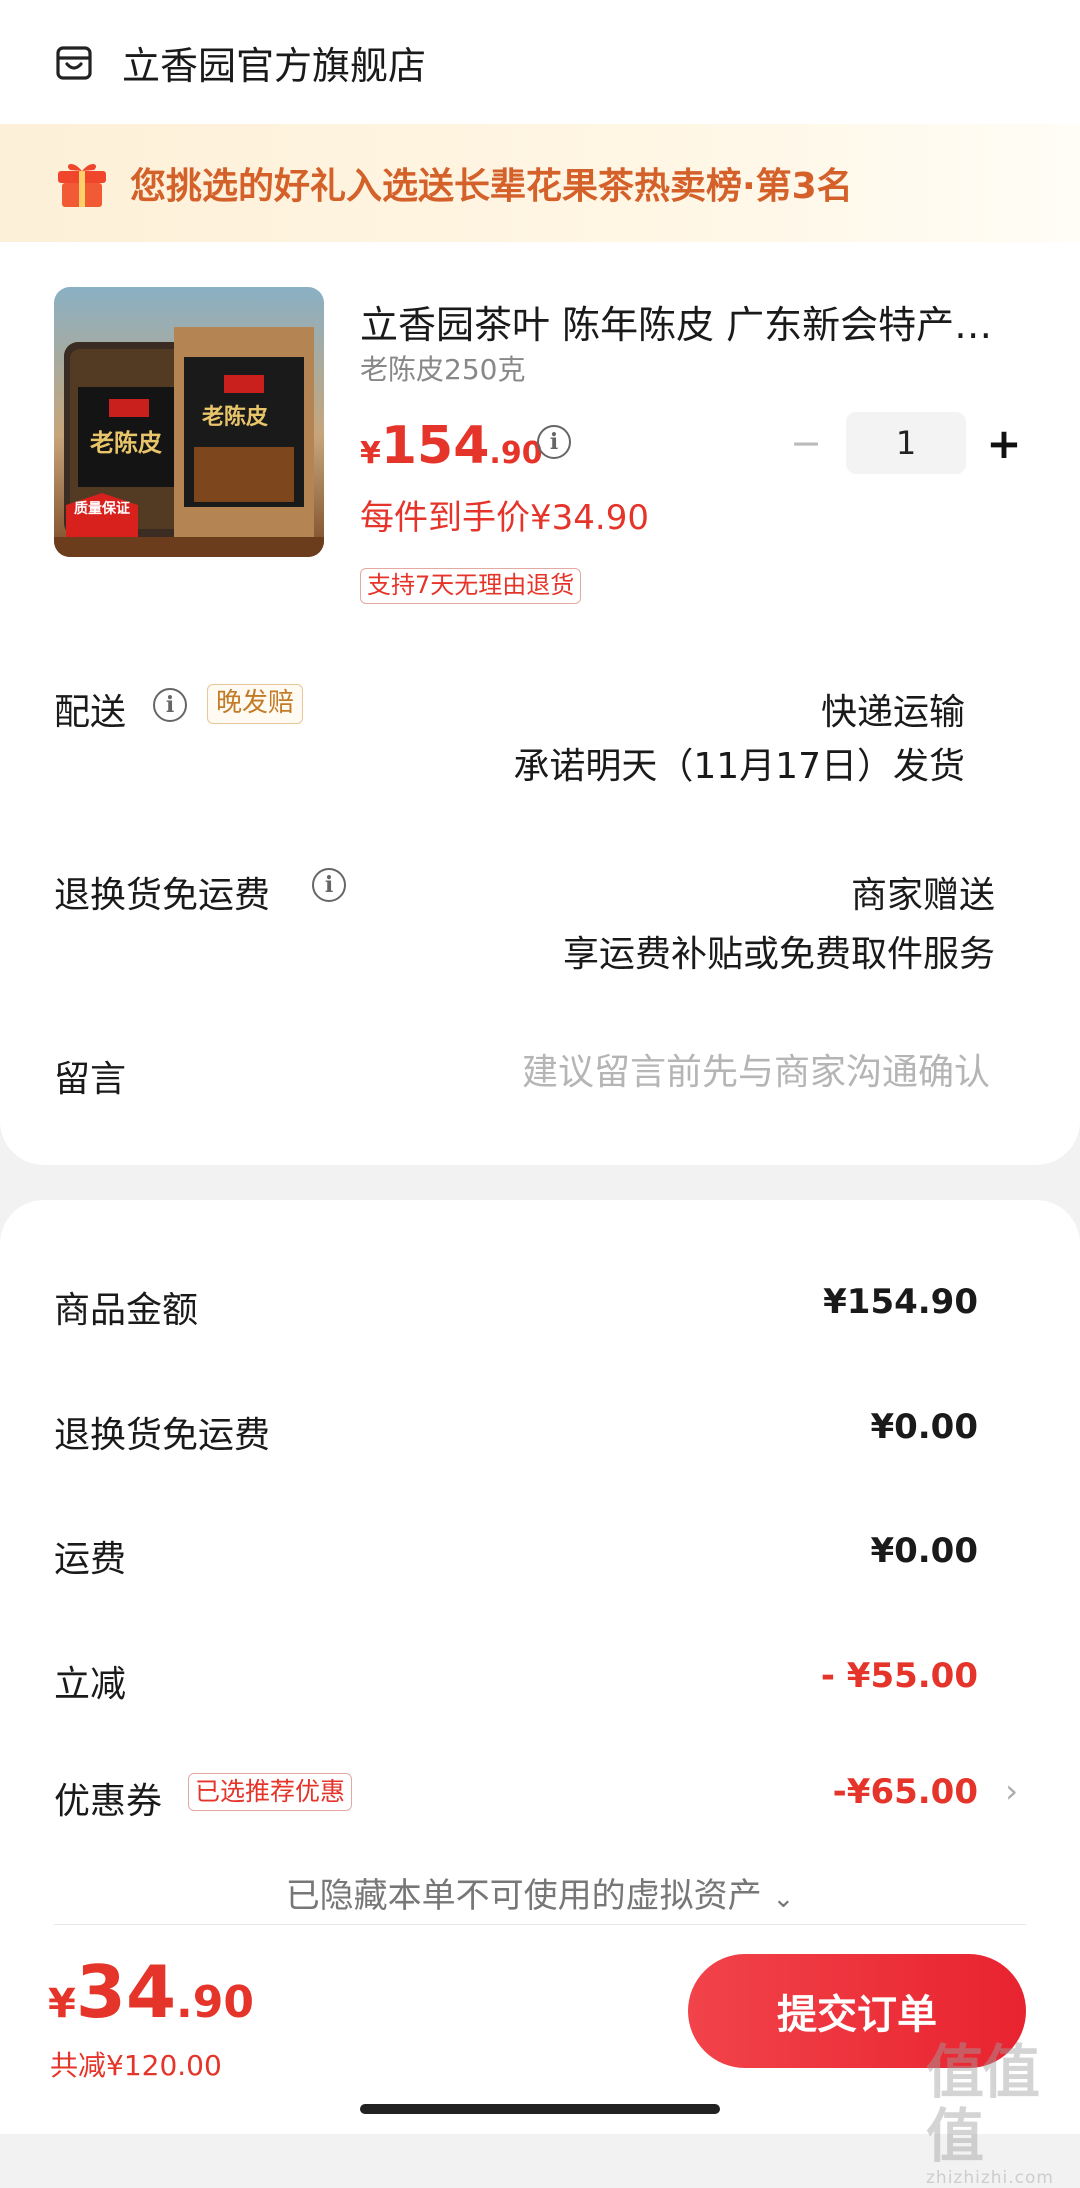  Describe the element at coordinates (899, 1676) in the screenshot. I see `instant-discount-value: - ¥55.00` at that location.